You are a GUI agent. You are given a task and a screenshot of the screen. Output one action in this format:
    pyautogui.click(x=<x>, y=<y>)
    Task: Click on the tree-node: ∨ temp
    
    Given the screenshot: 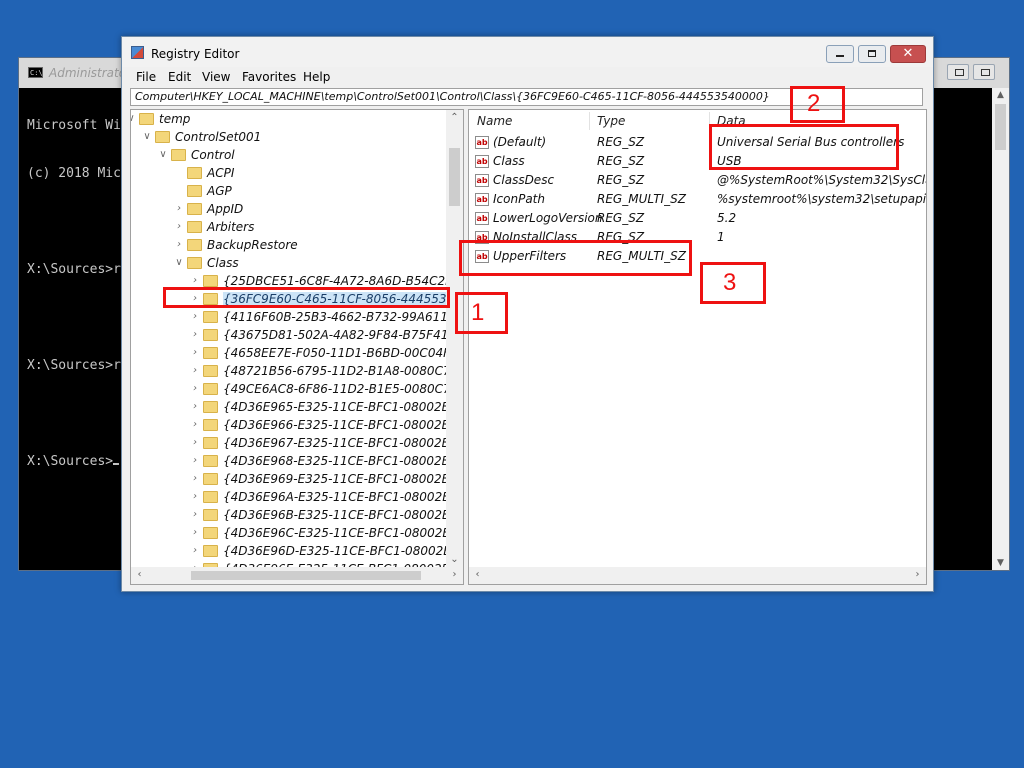 What is the action you would take?
    pyautogui.click(x=291, y=120)
    